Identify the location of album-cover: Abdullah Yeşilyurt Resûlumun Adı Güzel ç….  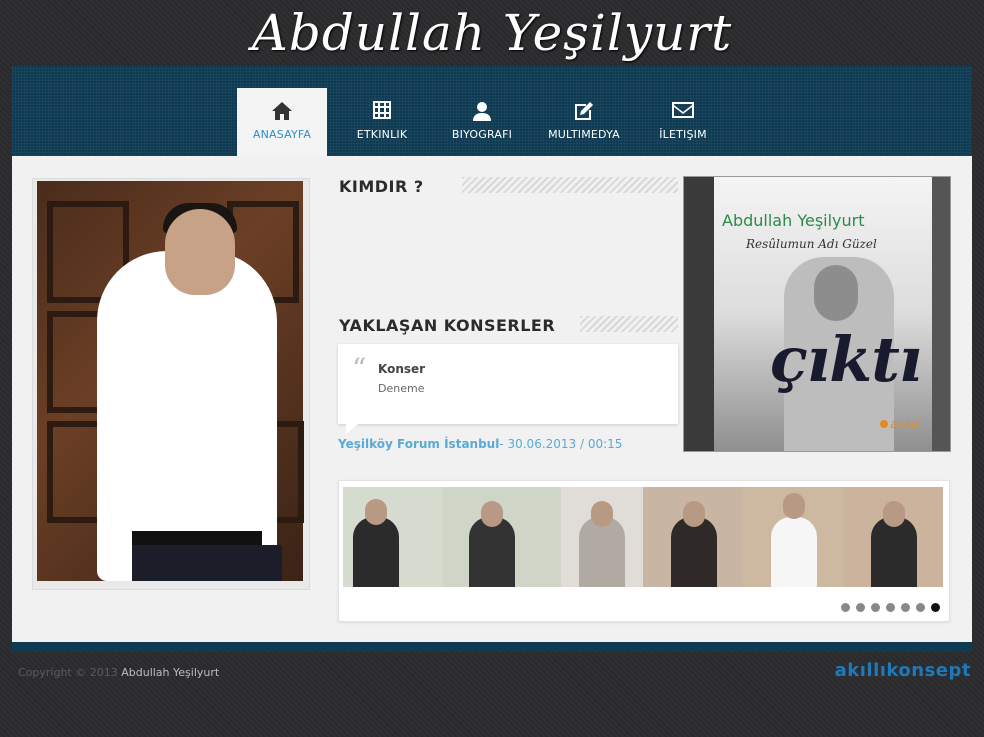
(817, 314).